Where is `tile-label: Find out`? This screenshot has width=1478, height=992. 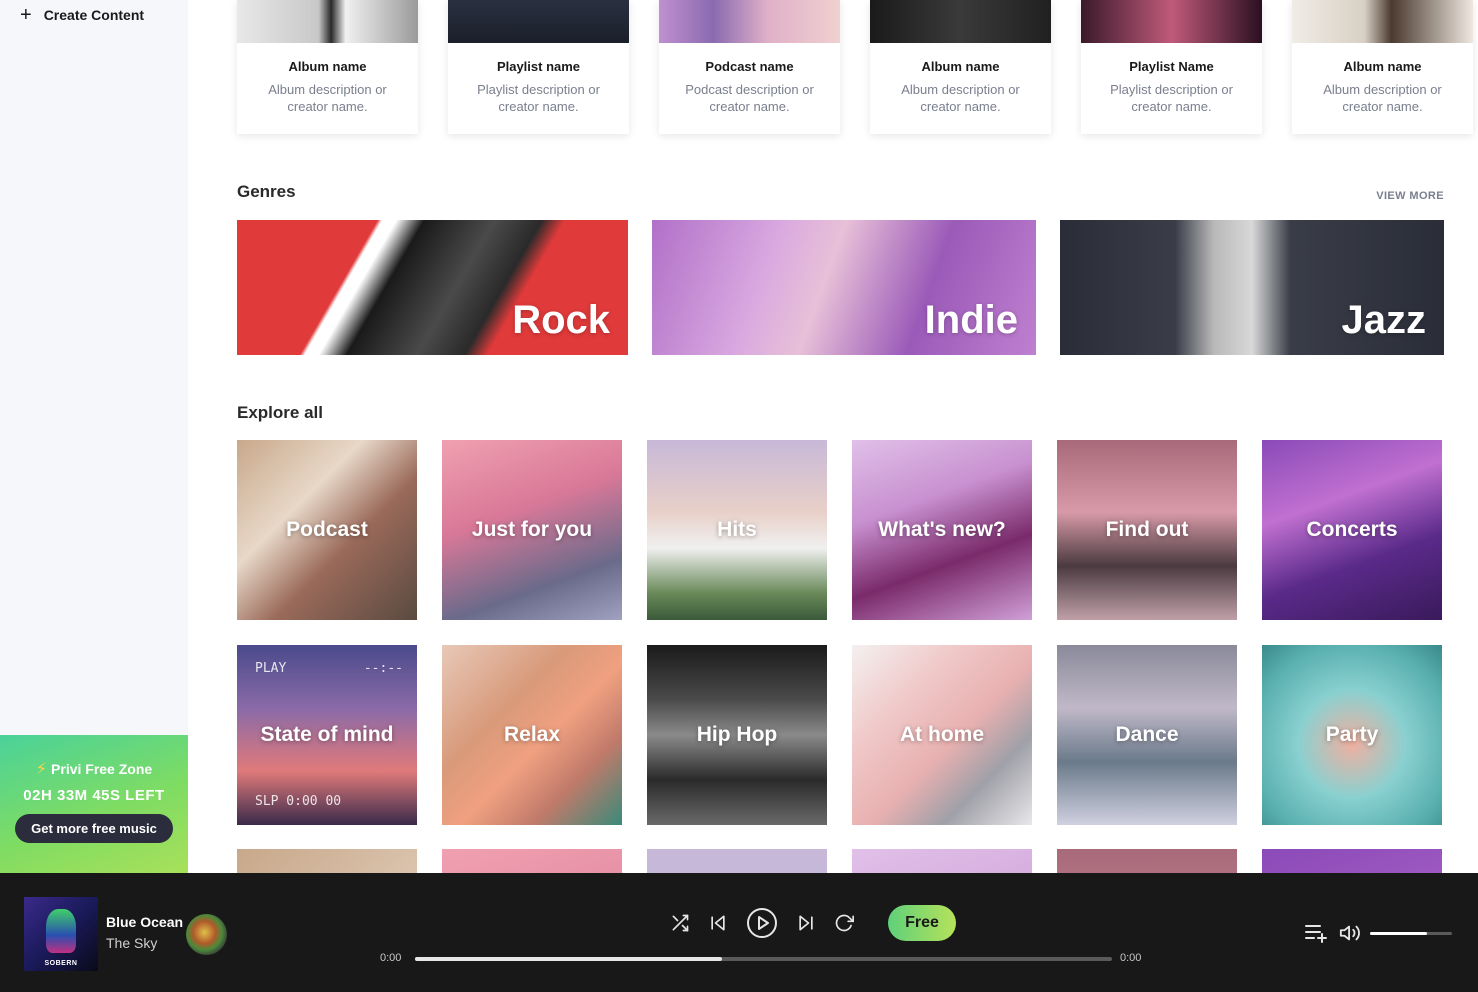 tile-label: Find out is located at coordinates (1147, 529).